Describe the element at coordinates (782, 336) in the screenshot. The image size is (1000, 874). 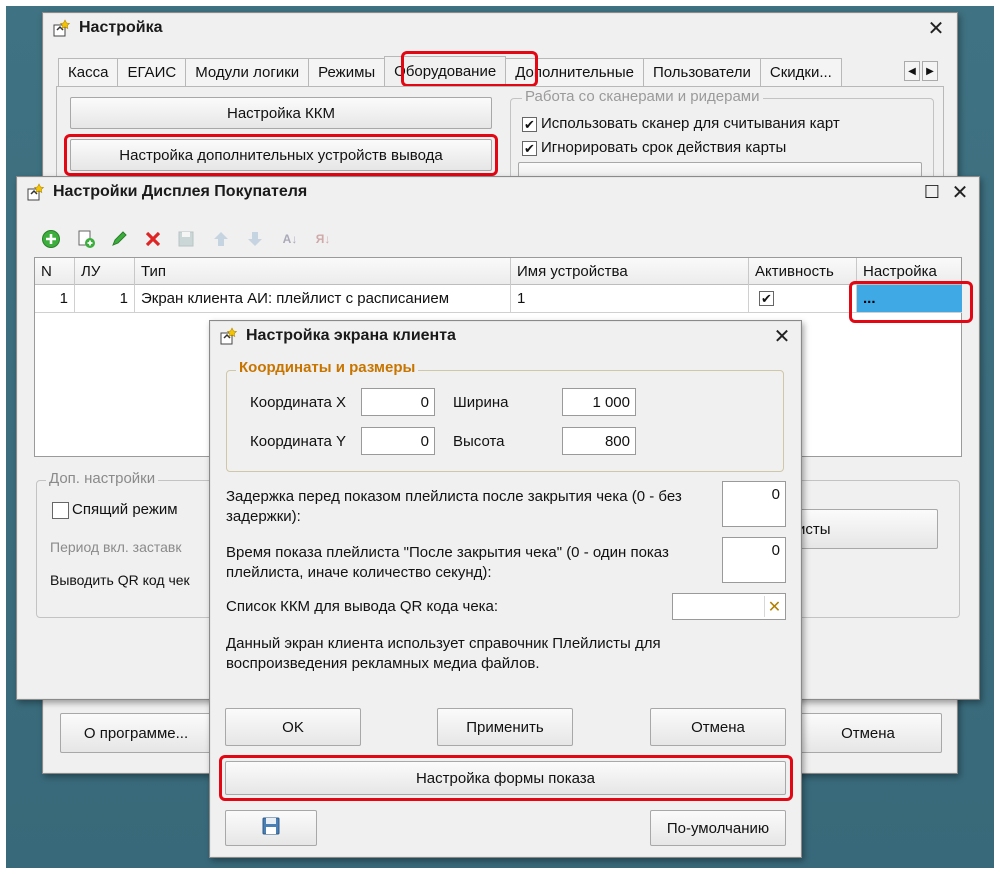
I see `dialog-close-button: ✕` at that location.